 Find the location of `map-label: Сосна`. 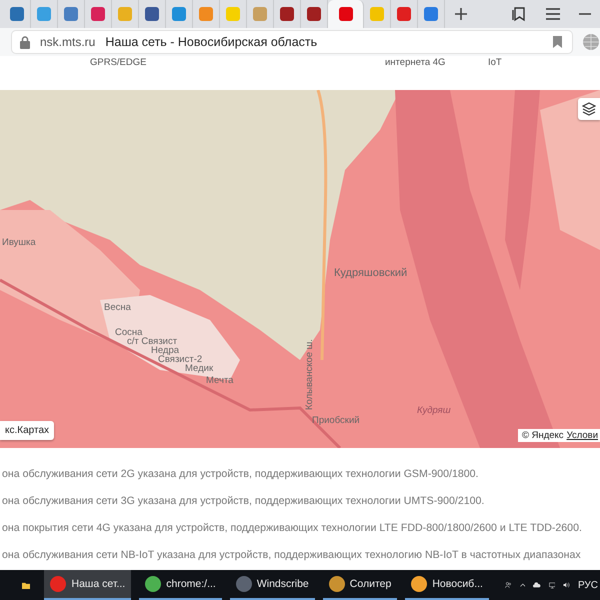

map-label: Сосна is located at coordinates (128, 333).